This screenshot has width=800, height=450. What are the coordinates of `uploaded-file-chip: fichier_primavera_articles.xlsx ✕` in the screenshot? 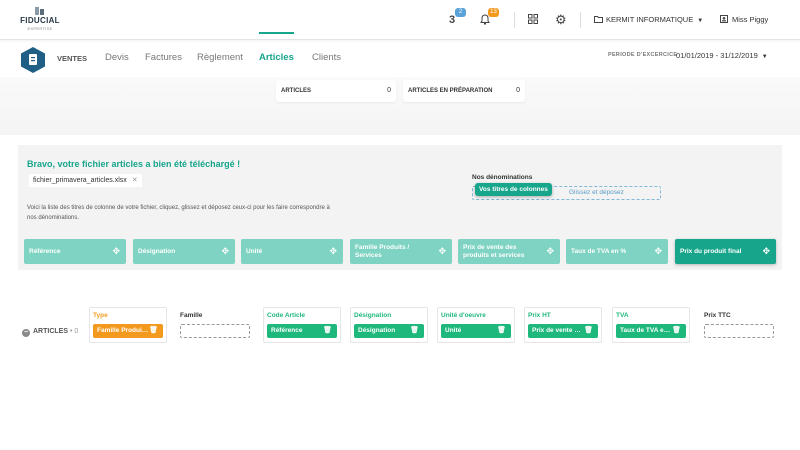 It's located at (85, 180).